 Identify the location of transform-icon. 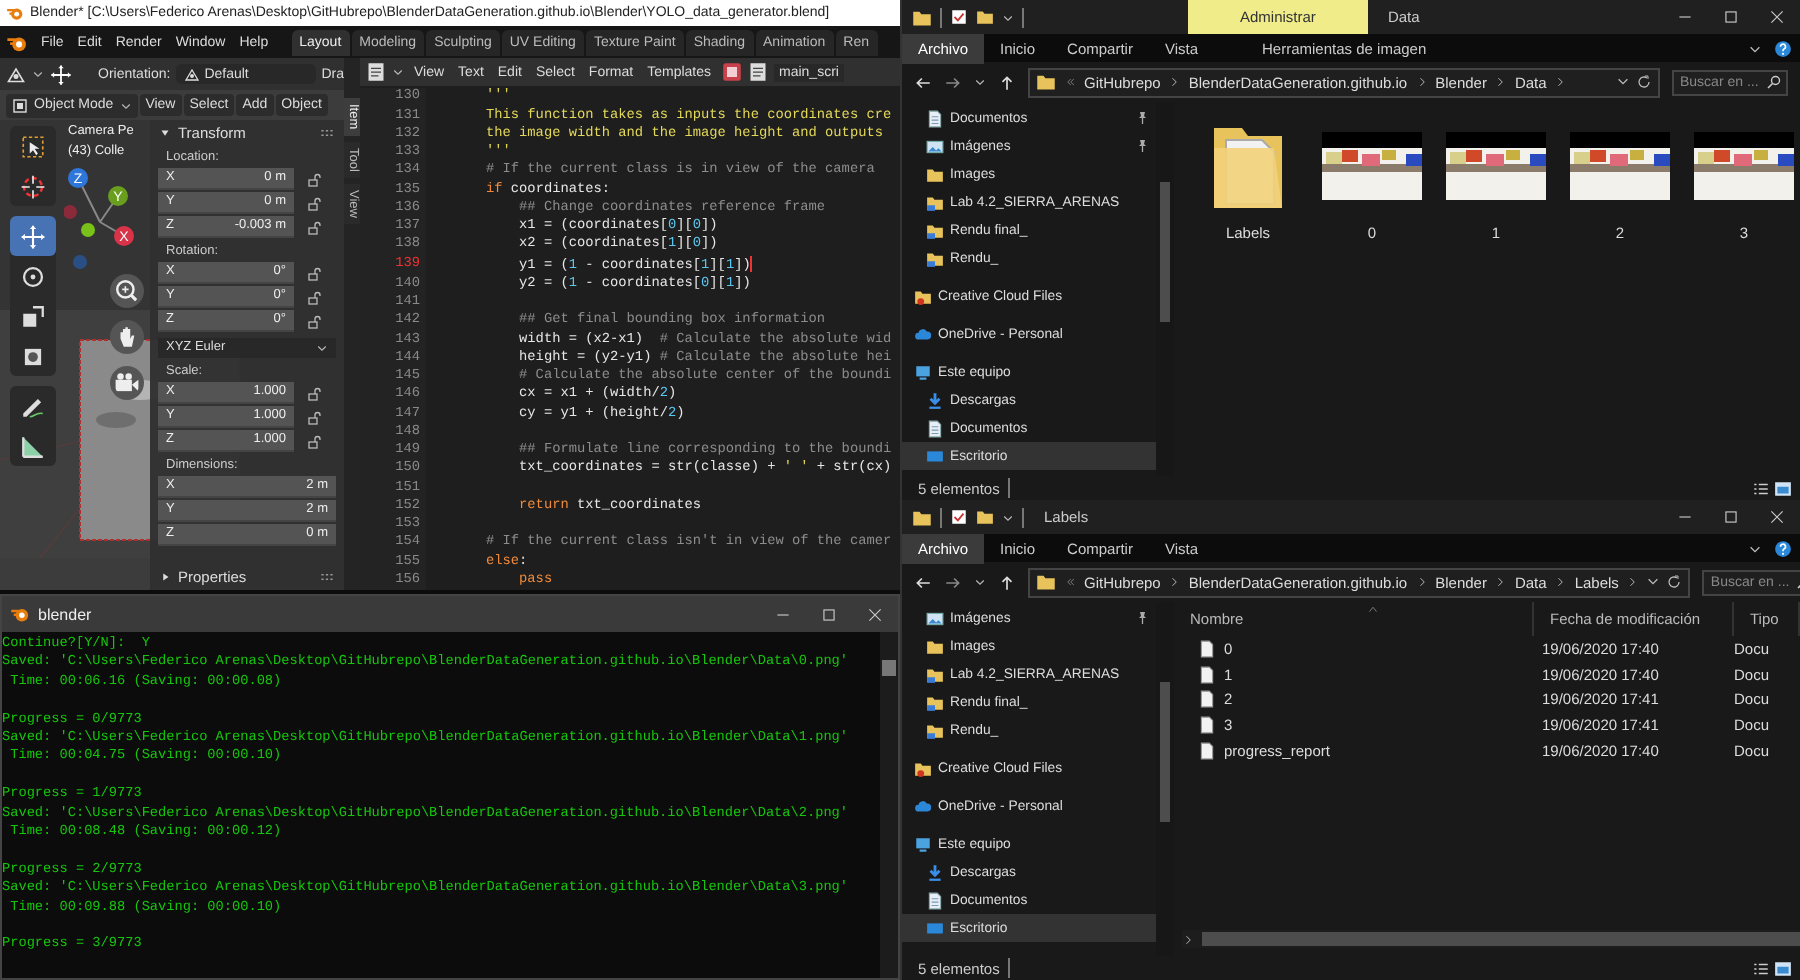
(33, 356).